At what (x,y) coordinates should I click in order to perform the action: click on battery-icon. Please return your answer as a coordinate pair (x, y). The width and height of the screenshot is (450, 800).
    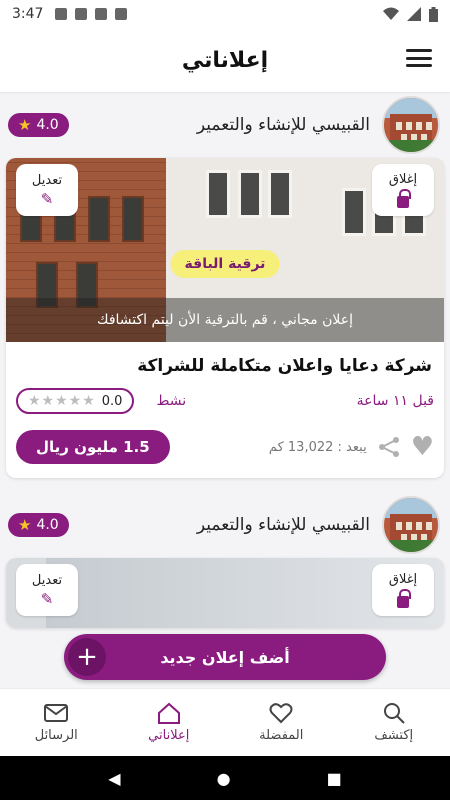
    Looking at the image, I should click on (433, 14).